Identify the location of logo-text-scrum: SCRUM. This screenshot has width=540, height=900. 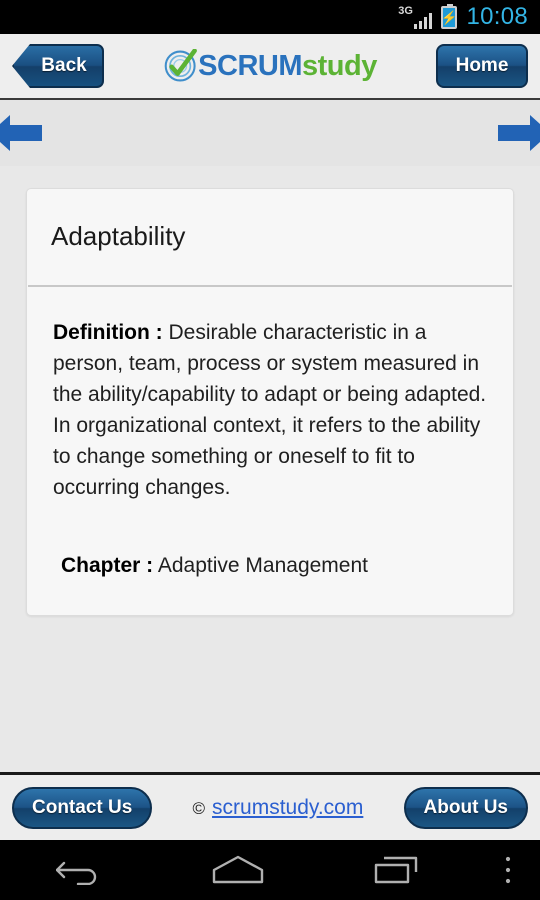
(250, 65).